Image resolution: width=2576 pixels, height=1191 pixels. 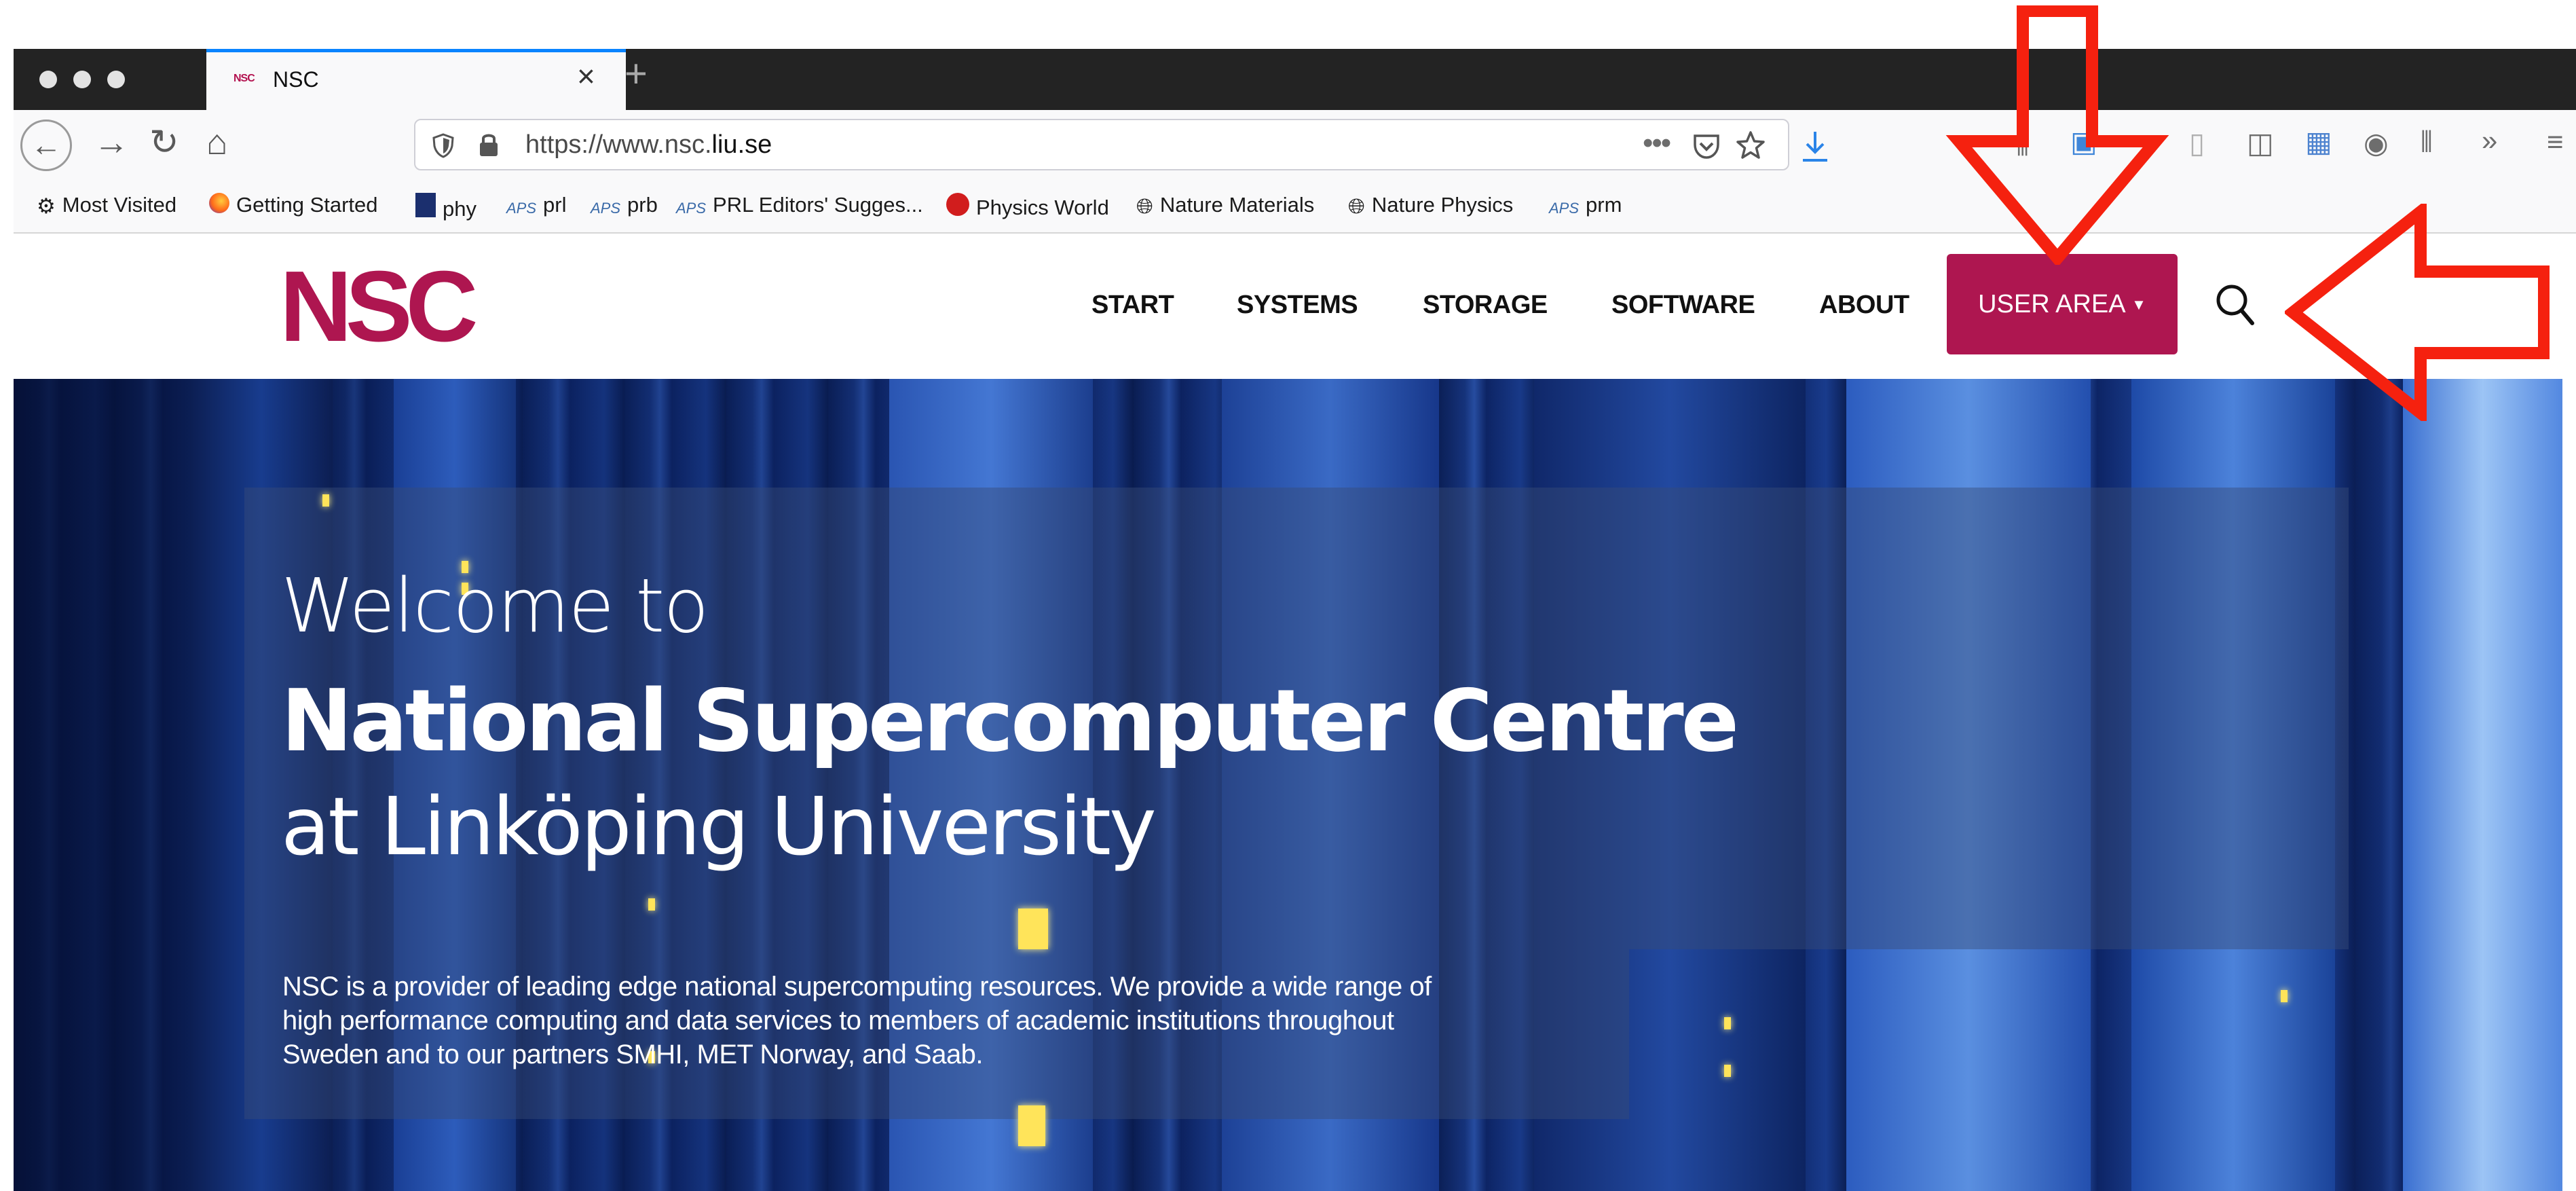 What do you see at coordinates (2417, 312) in the screenshot?
I see `left-arrow-annotation` at bounding box center [2417, 312].